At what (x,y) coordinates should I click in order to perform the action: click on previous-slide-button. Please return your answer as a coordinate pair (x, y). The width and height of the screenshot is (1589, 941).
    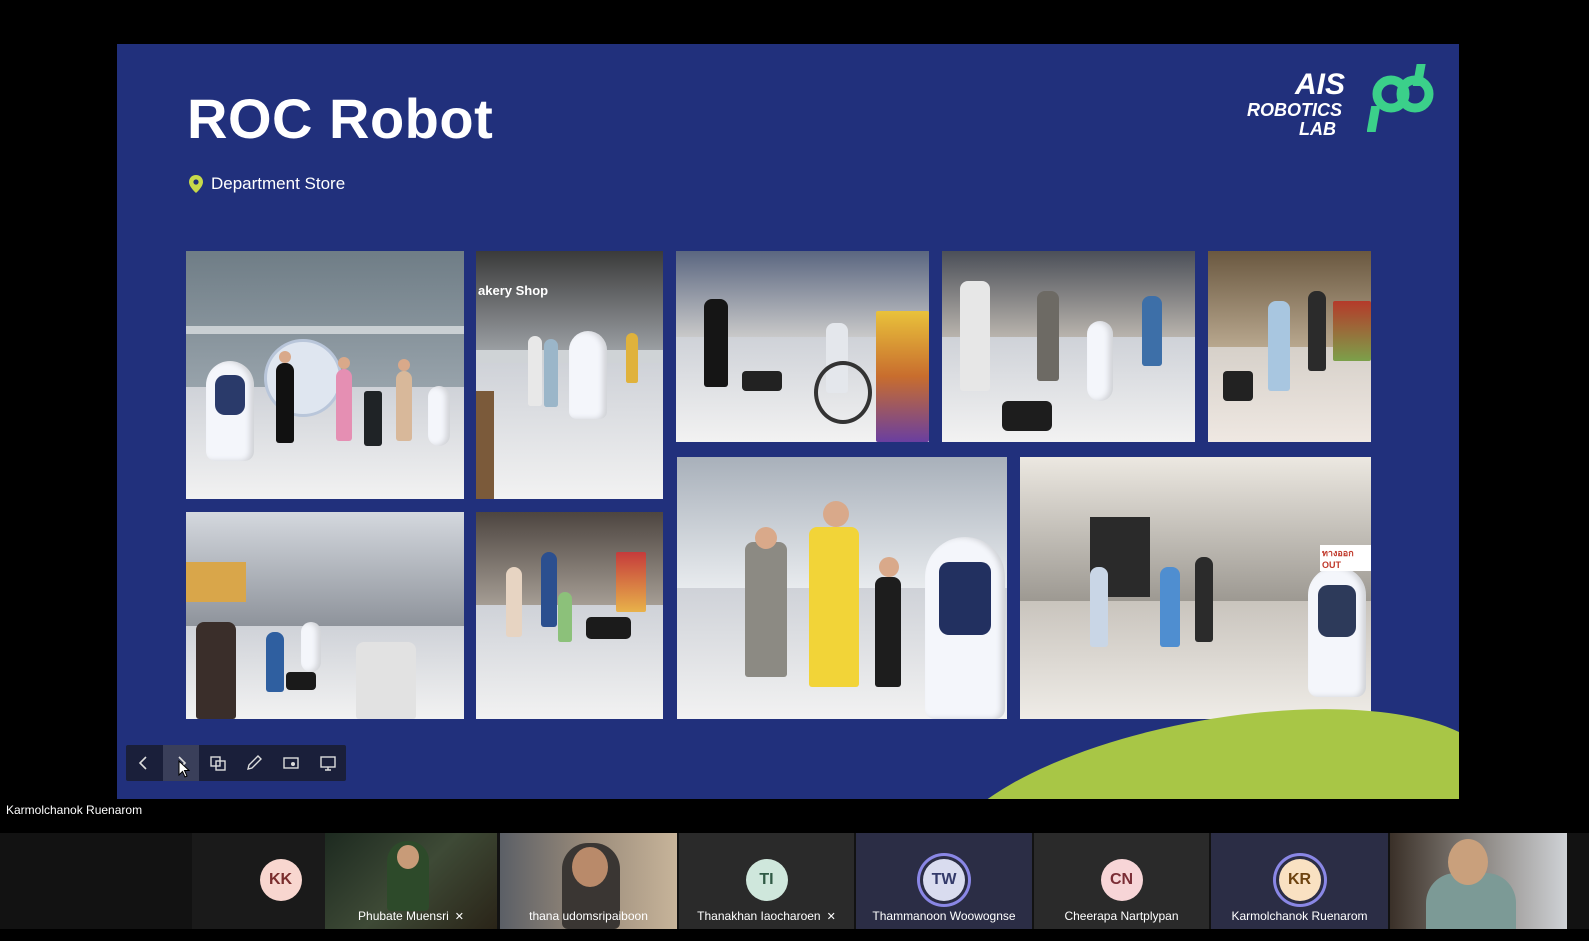
    Looking at the image, I should click on (144, 763).